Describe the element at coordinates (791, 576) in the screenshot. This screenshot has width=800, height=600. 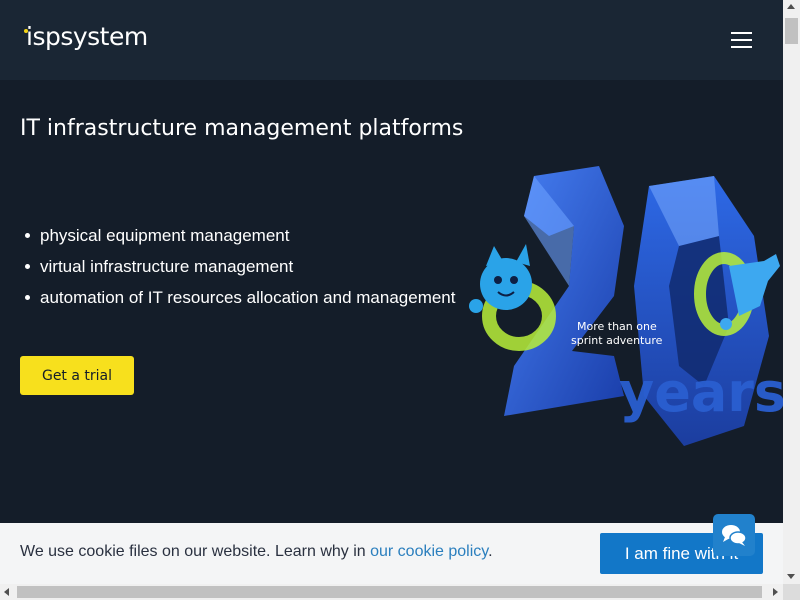
I see `scroll-down-arrow-icon` at that location.